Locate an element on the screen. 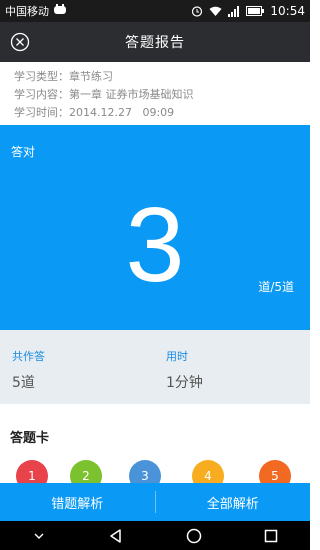  close-button is located at coordinates (20, 42).